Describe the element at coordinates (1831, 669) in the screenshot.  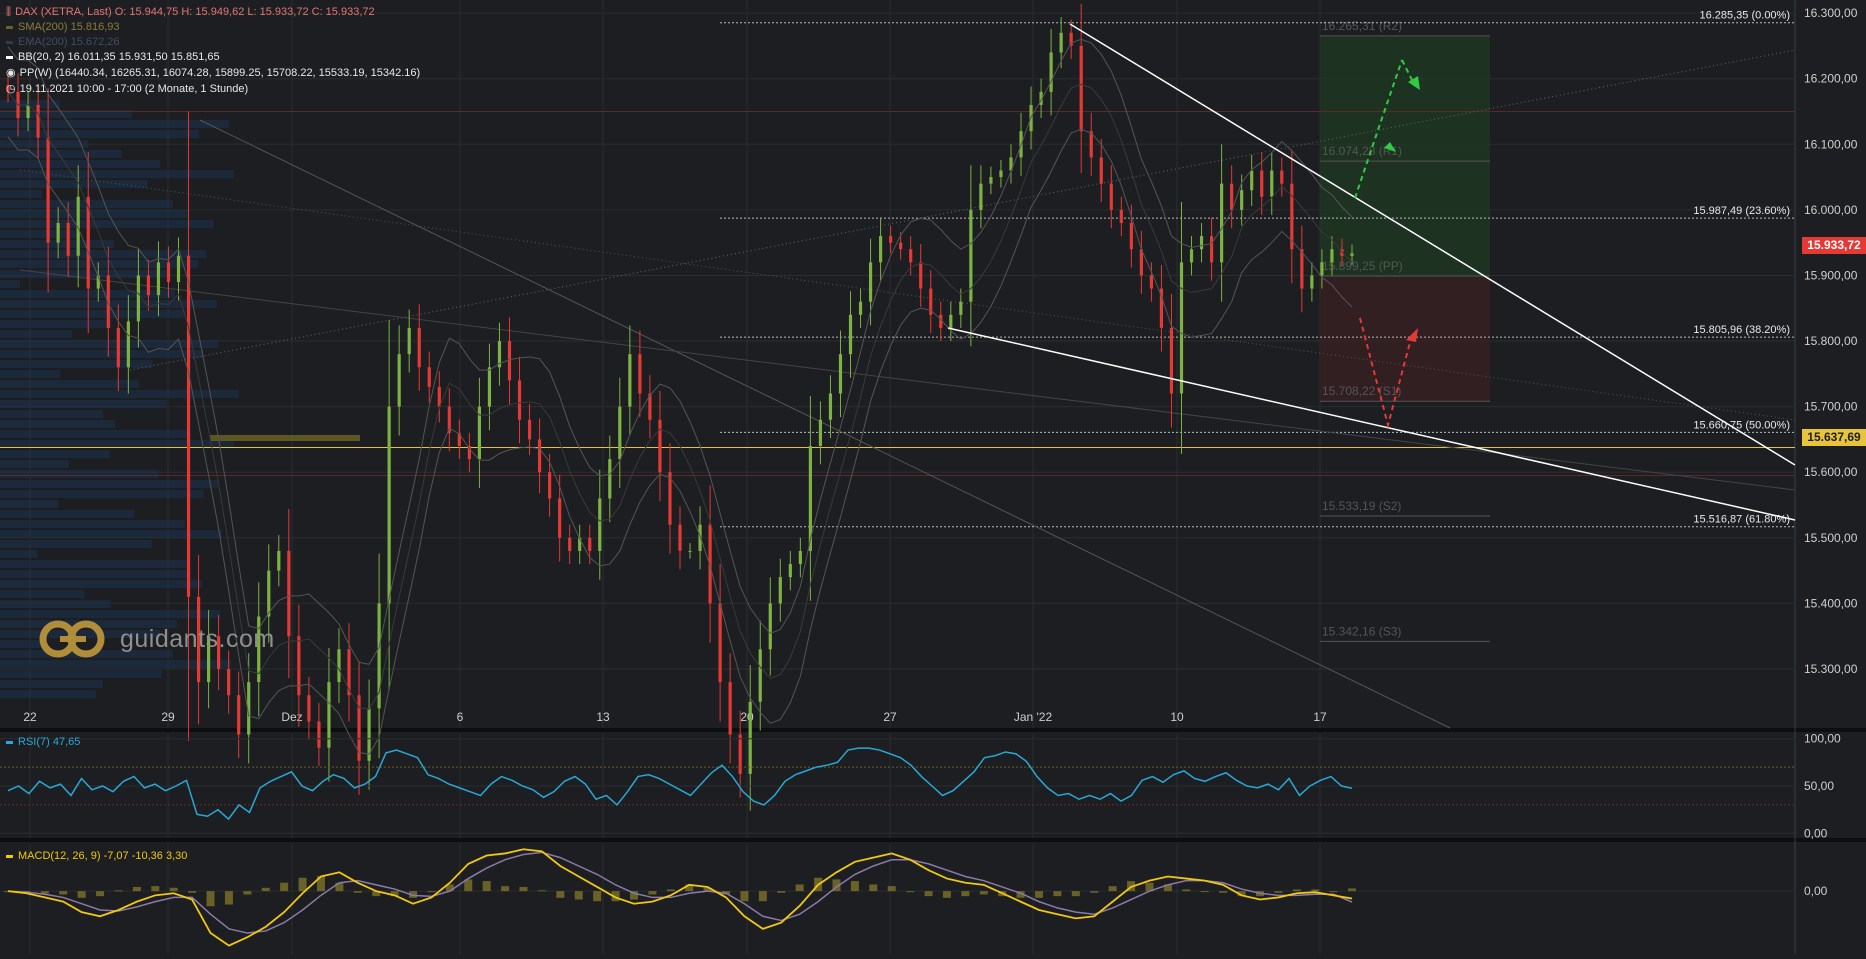
I see `y-tick-label: 15.300,00` at that location.